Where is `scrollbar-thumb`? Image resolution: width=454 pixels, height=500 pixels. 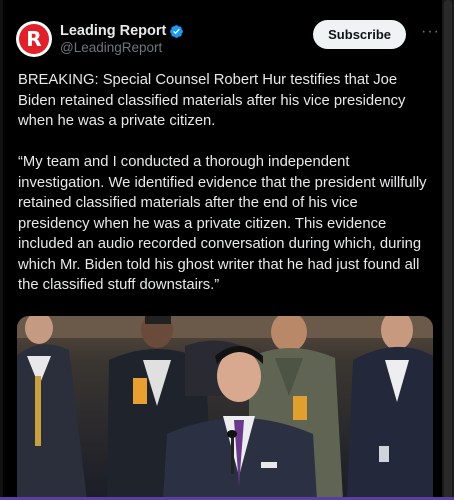 scrollbar-thumb is located at coordinates (448, 250).